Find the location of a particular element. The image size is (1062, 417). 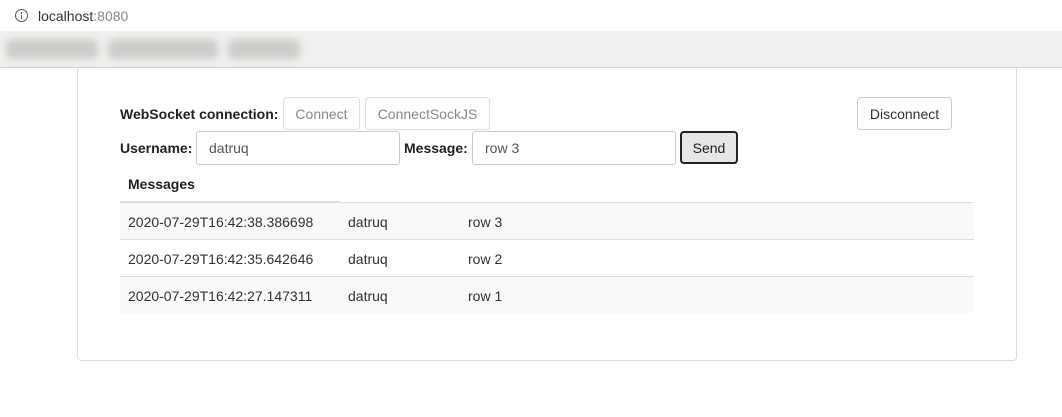

message-timestamp: 2020-07-29T16:42:27.147311 is located at coordinates (220, 296).